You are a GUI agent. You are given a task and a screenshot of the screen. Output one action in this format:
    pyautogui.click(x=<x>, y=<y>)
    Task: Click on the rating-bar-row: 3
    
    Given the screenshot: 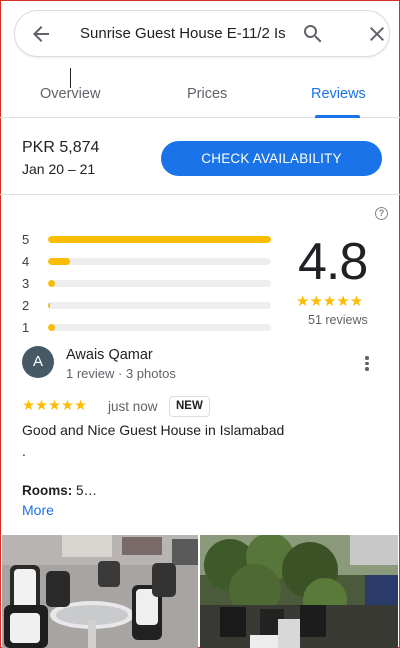 What is the action you would take?
    pyautogui.click(x=152, y=285)
    